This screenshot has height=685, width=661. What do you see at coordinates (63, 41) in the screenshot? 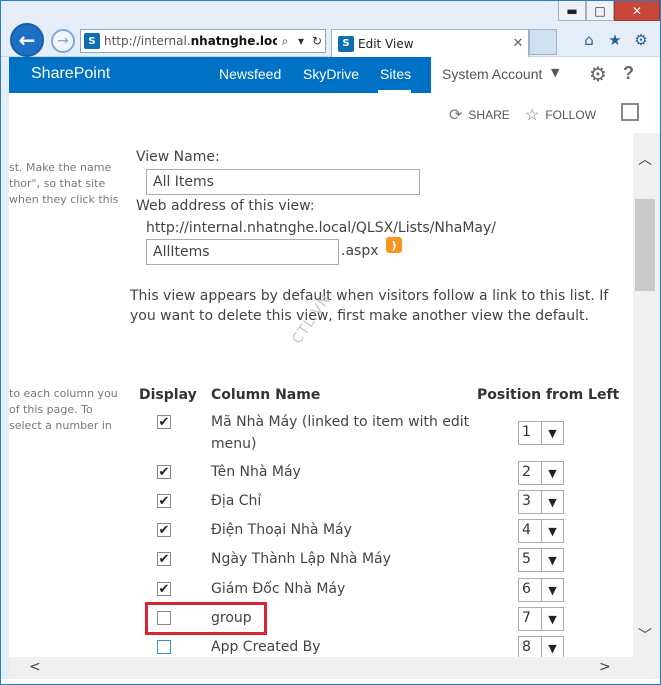
I see `forward-button: →` at bounding box center [63, 41].